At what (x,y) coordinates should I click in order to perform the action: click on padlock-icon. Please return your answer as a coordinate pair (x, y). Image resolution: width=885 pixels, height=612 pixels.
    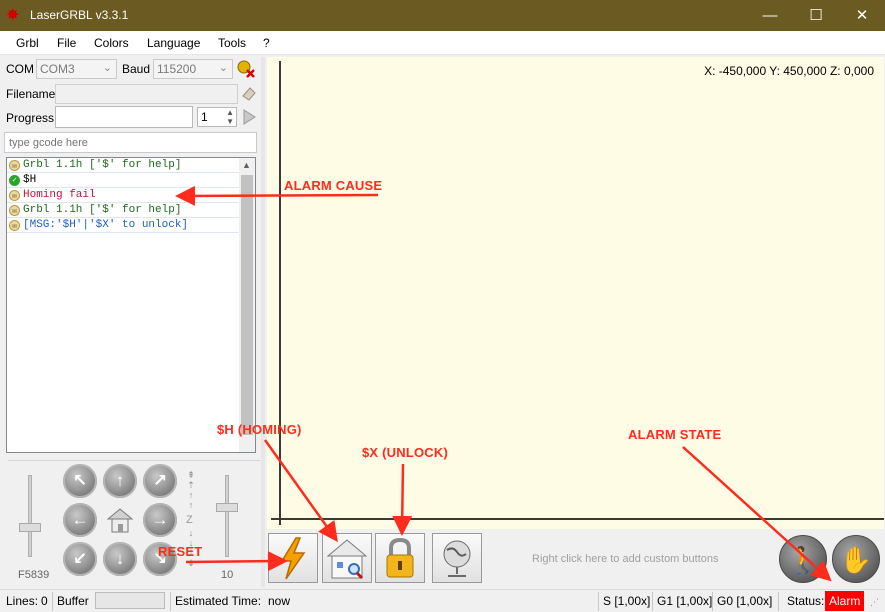
    Looking at the image, I should click on (400, 557).